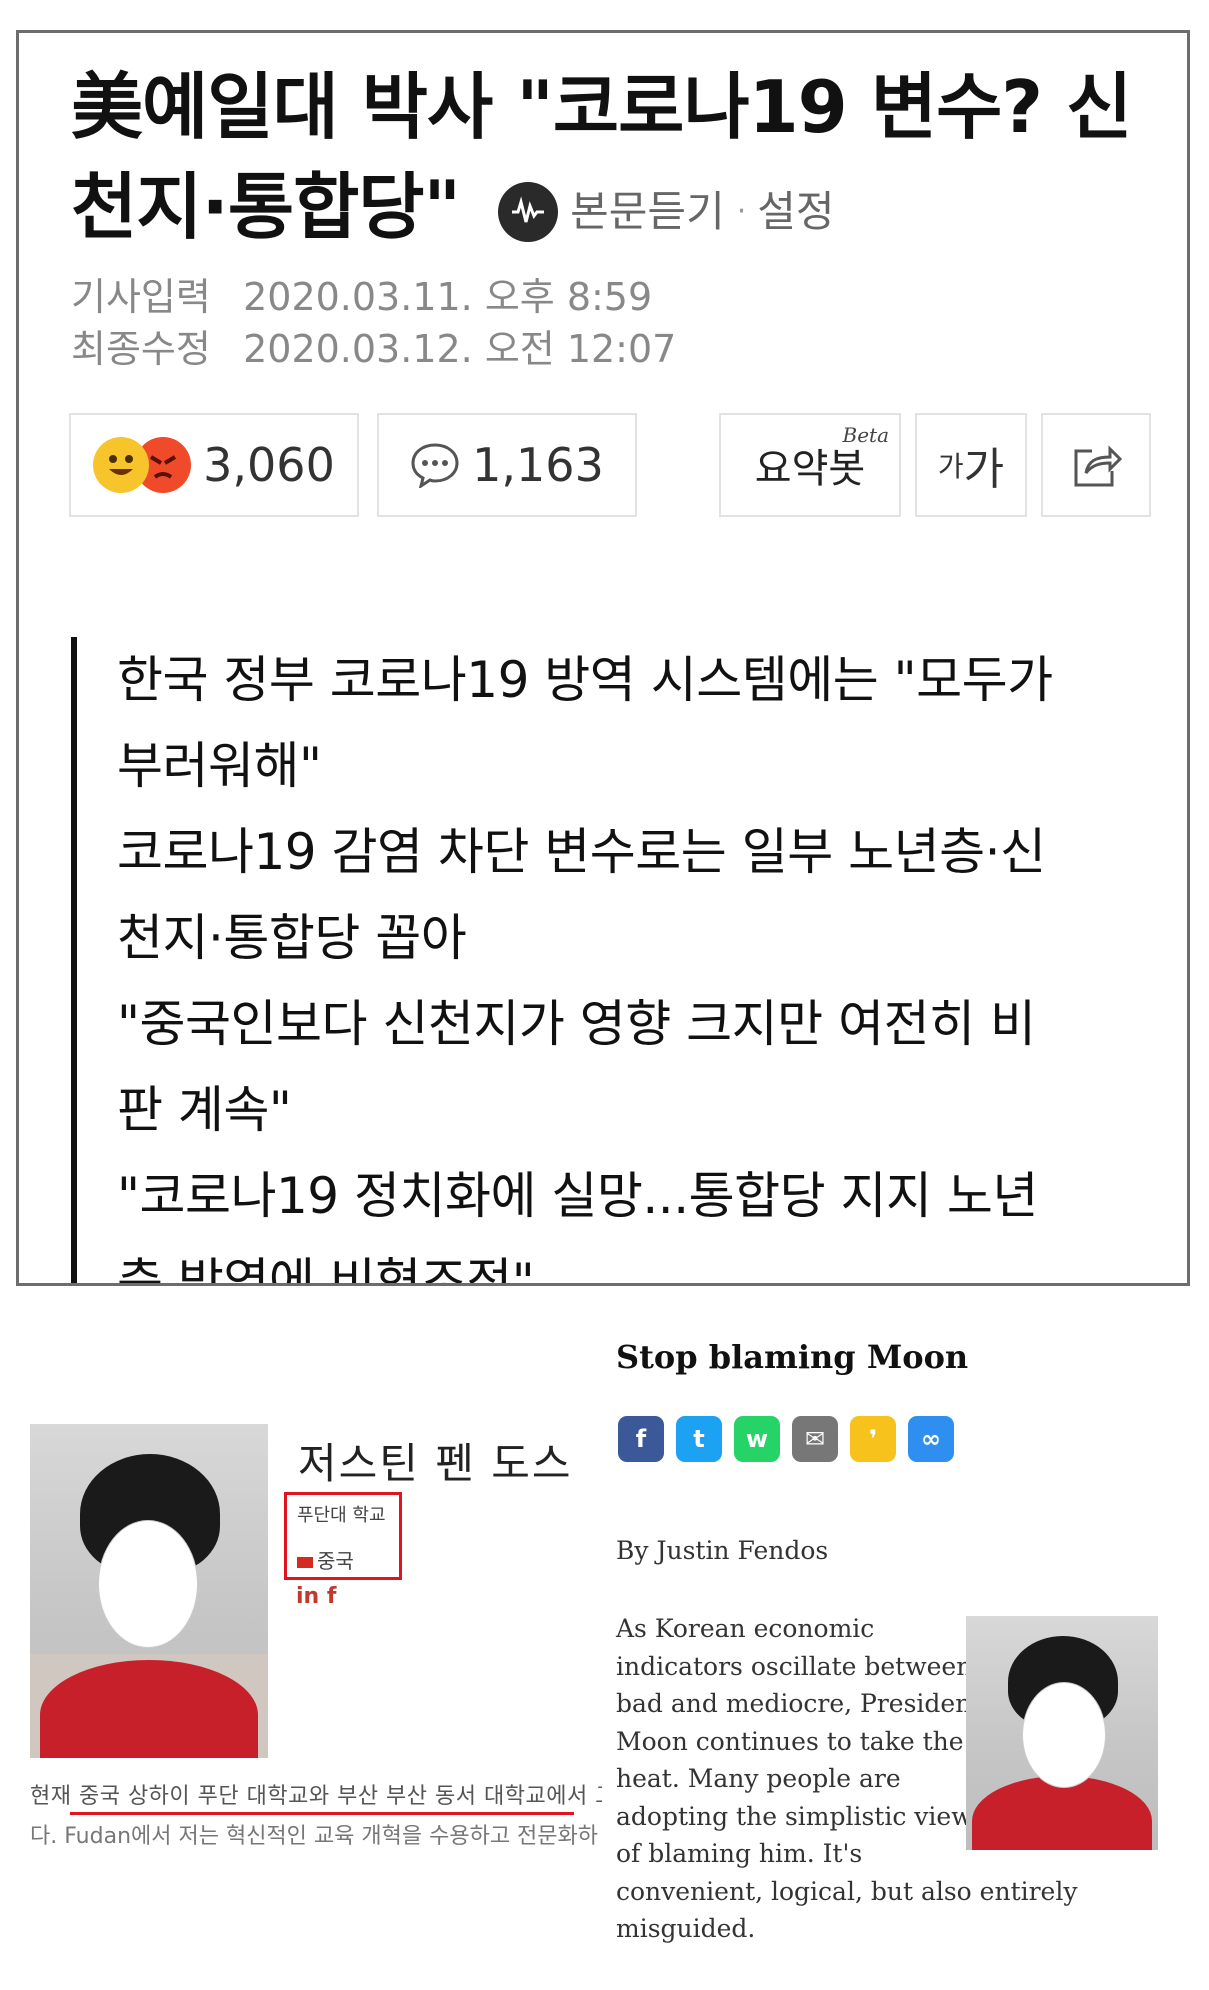 The height and width of the screenshot is (1990, 1209). What do you see at coordinates (141, 349) in the screenshot?
I see `meta-modified-label: 최종수정` at bounding box center [141, 349].